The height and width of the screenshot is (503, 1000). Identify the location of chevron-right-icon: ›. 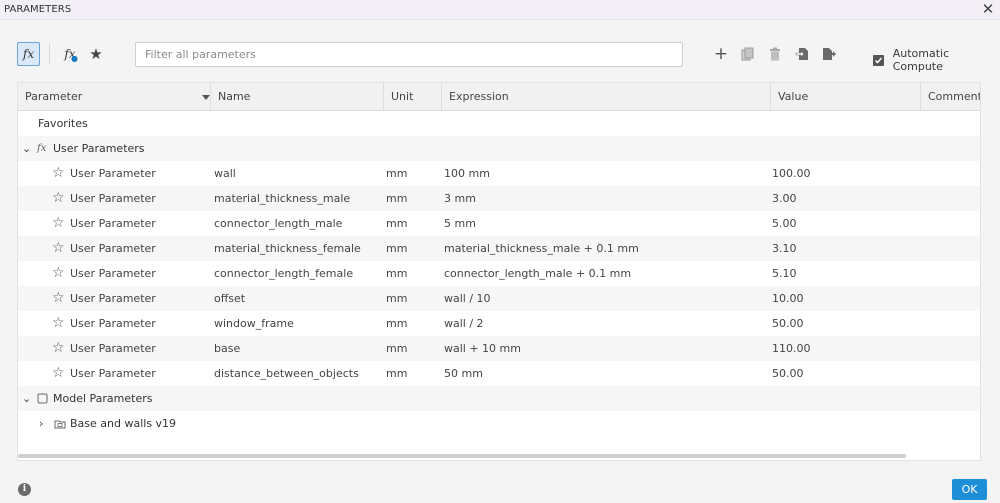
(41, 423).